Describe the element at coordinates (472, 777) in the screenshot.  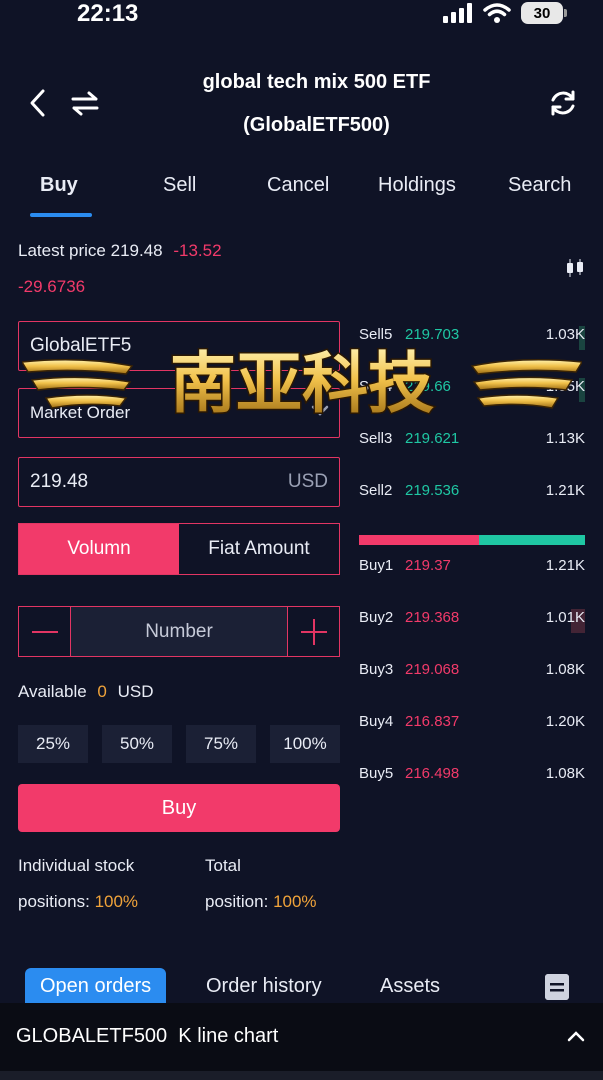
I see `buy-row: Buy5 216.498 1.08K` at that location.